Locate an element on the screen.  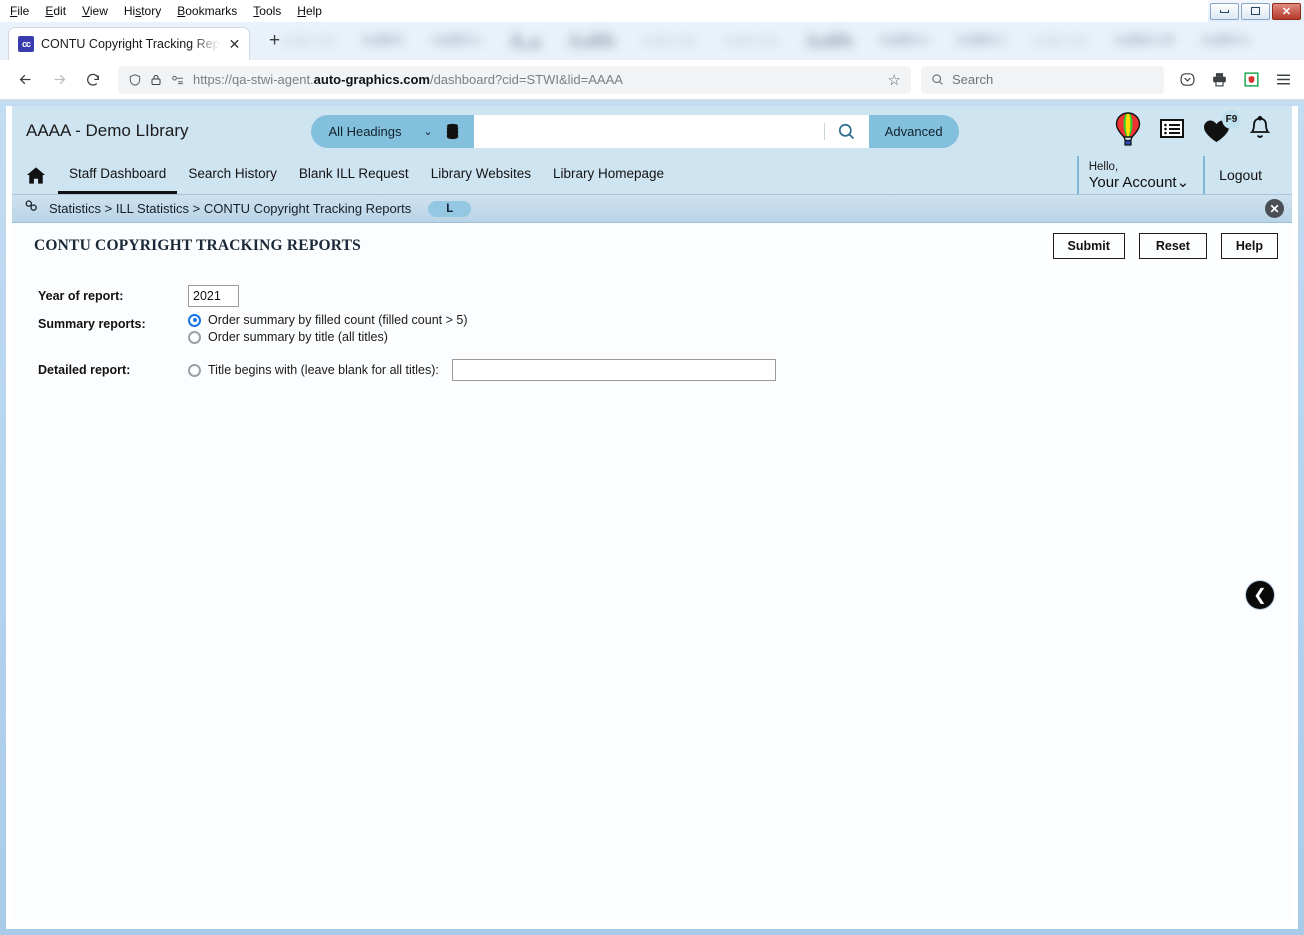
radio-filled-count is located at coordinates (194, 320).